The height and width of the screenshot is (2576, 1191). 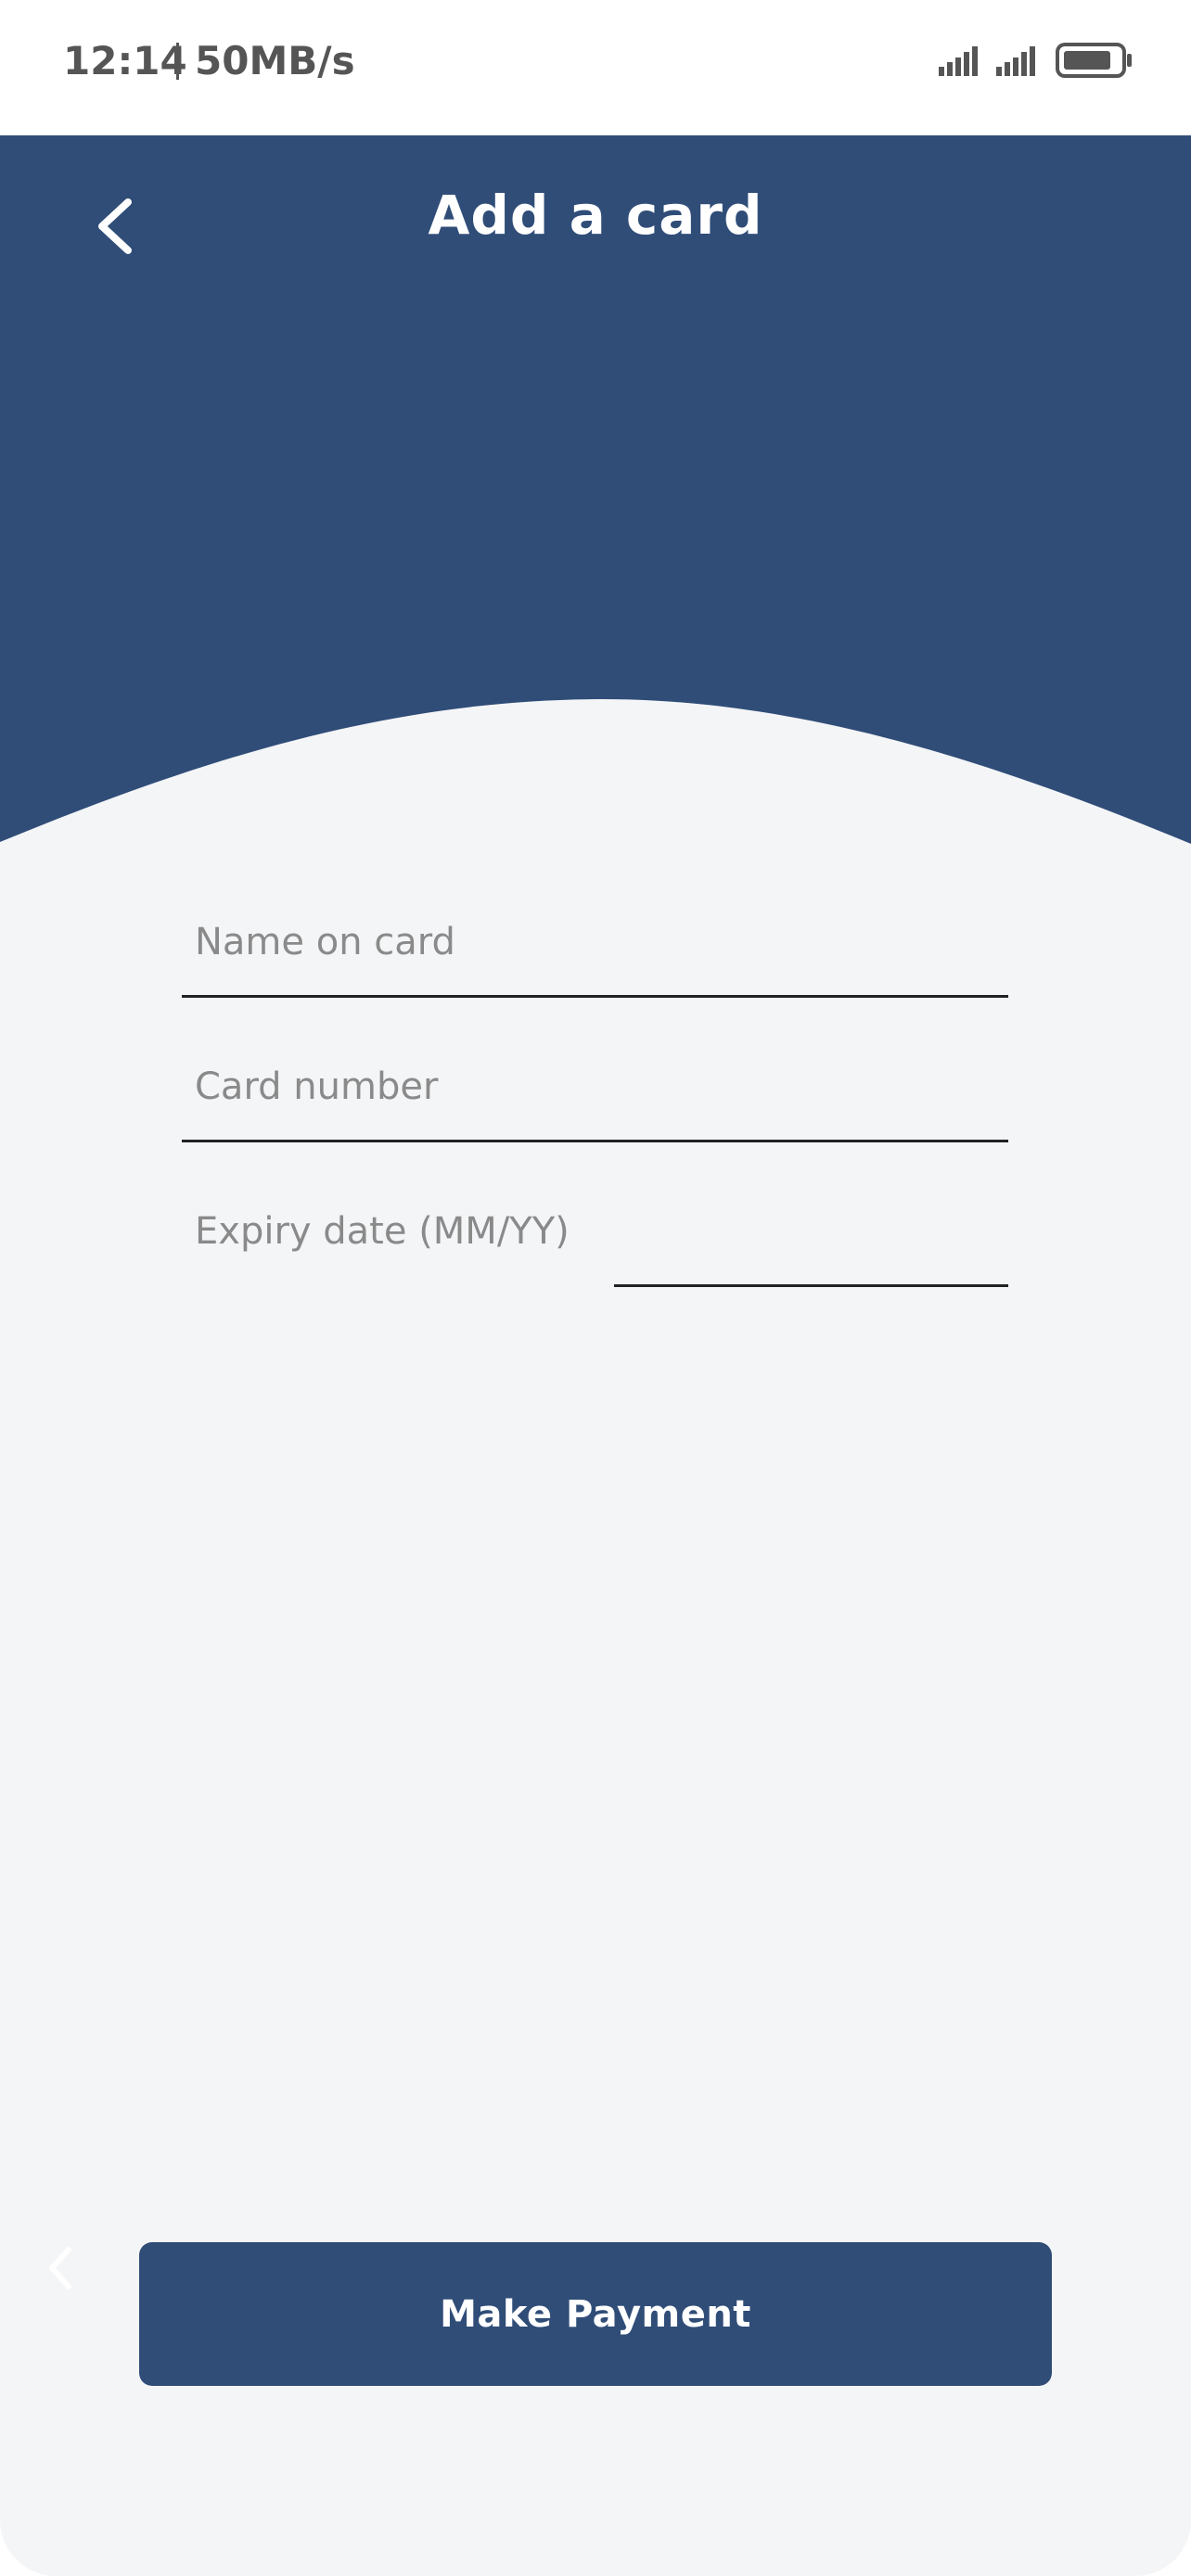 I want to click on name-on-card-input, so click(x=594, y=942).